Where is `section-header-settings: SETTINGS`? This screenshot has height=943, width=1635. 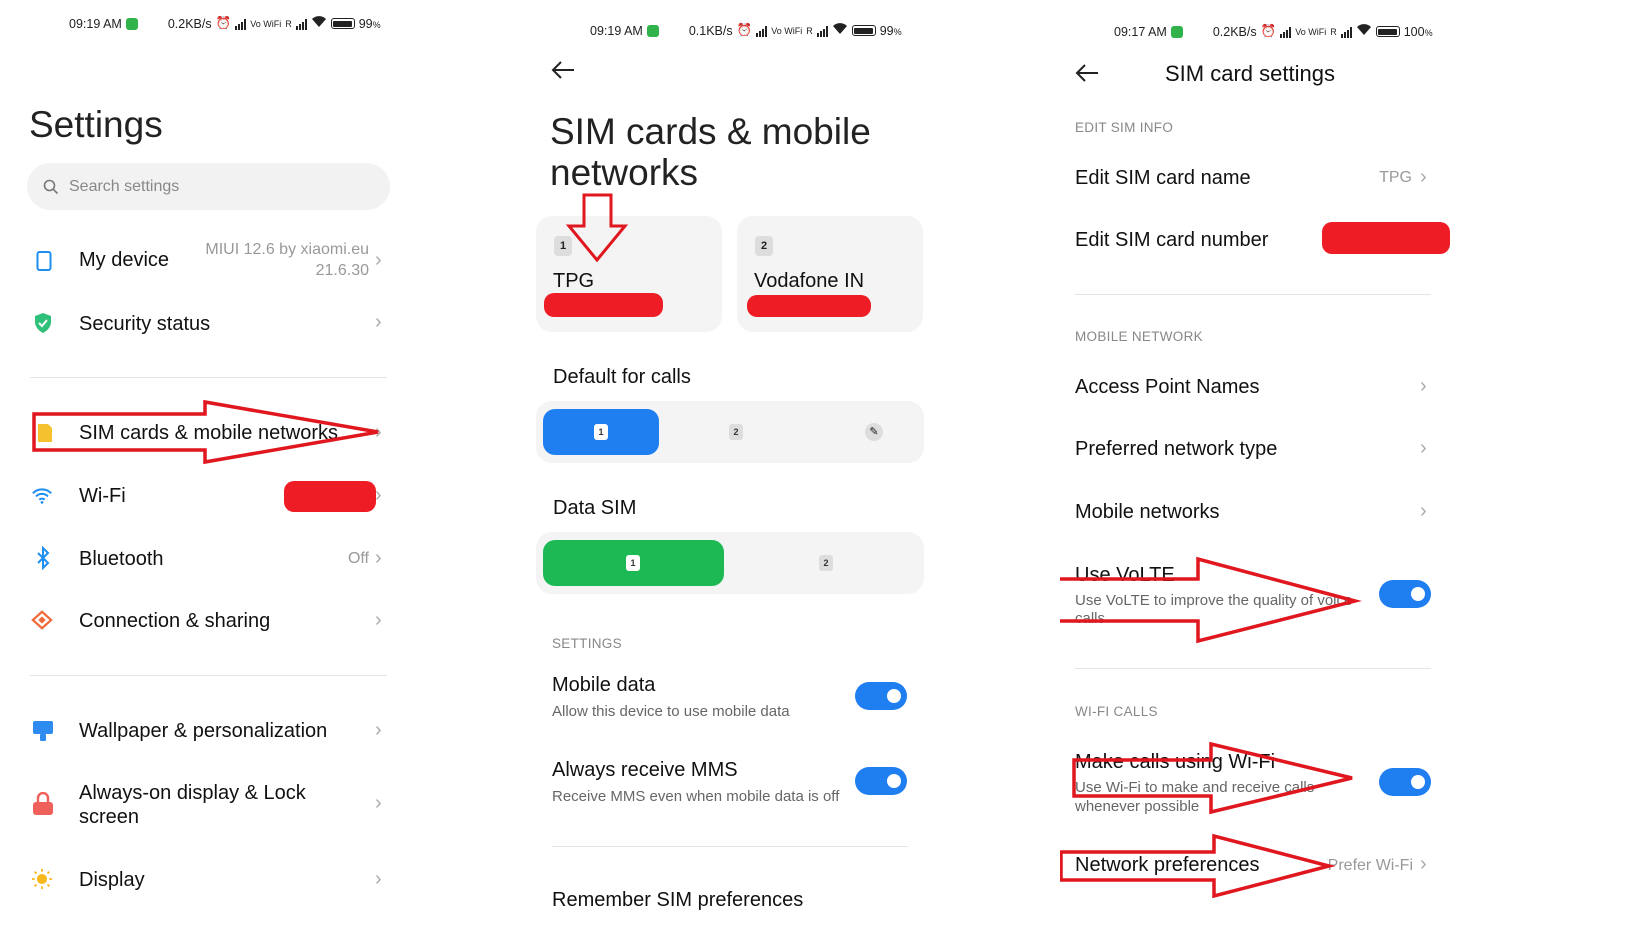 section-header-settings: SETTINGS is located at coordinates (587, 643).